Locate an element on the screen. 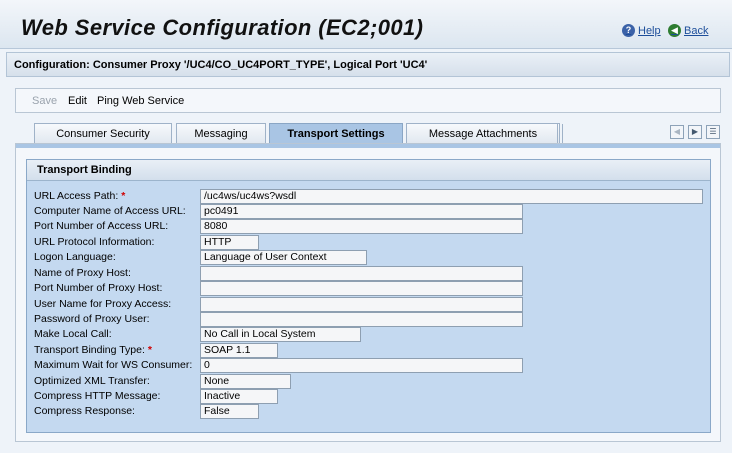 The height and width of the screenshot is (453, 732). tab-consumer-security: Consumer Security is located at coordinates (103, 133).